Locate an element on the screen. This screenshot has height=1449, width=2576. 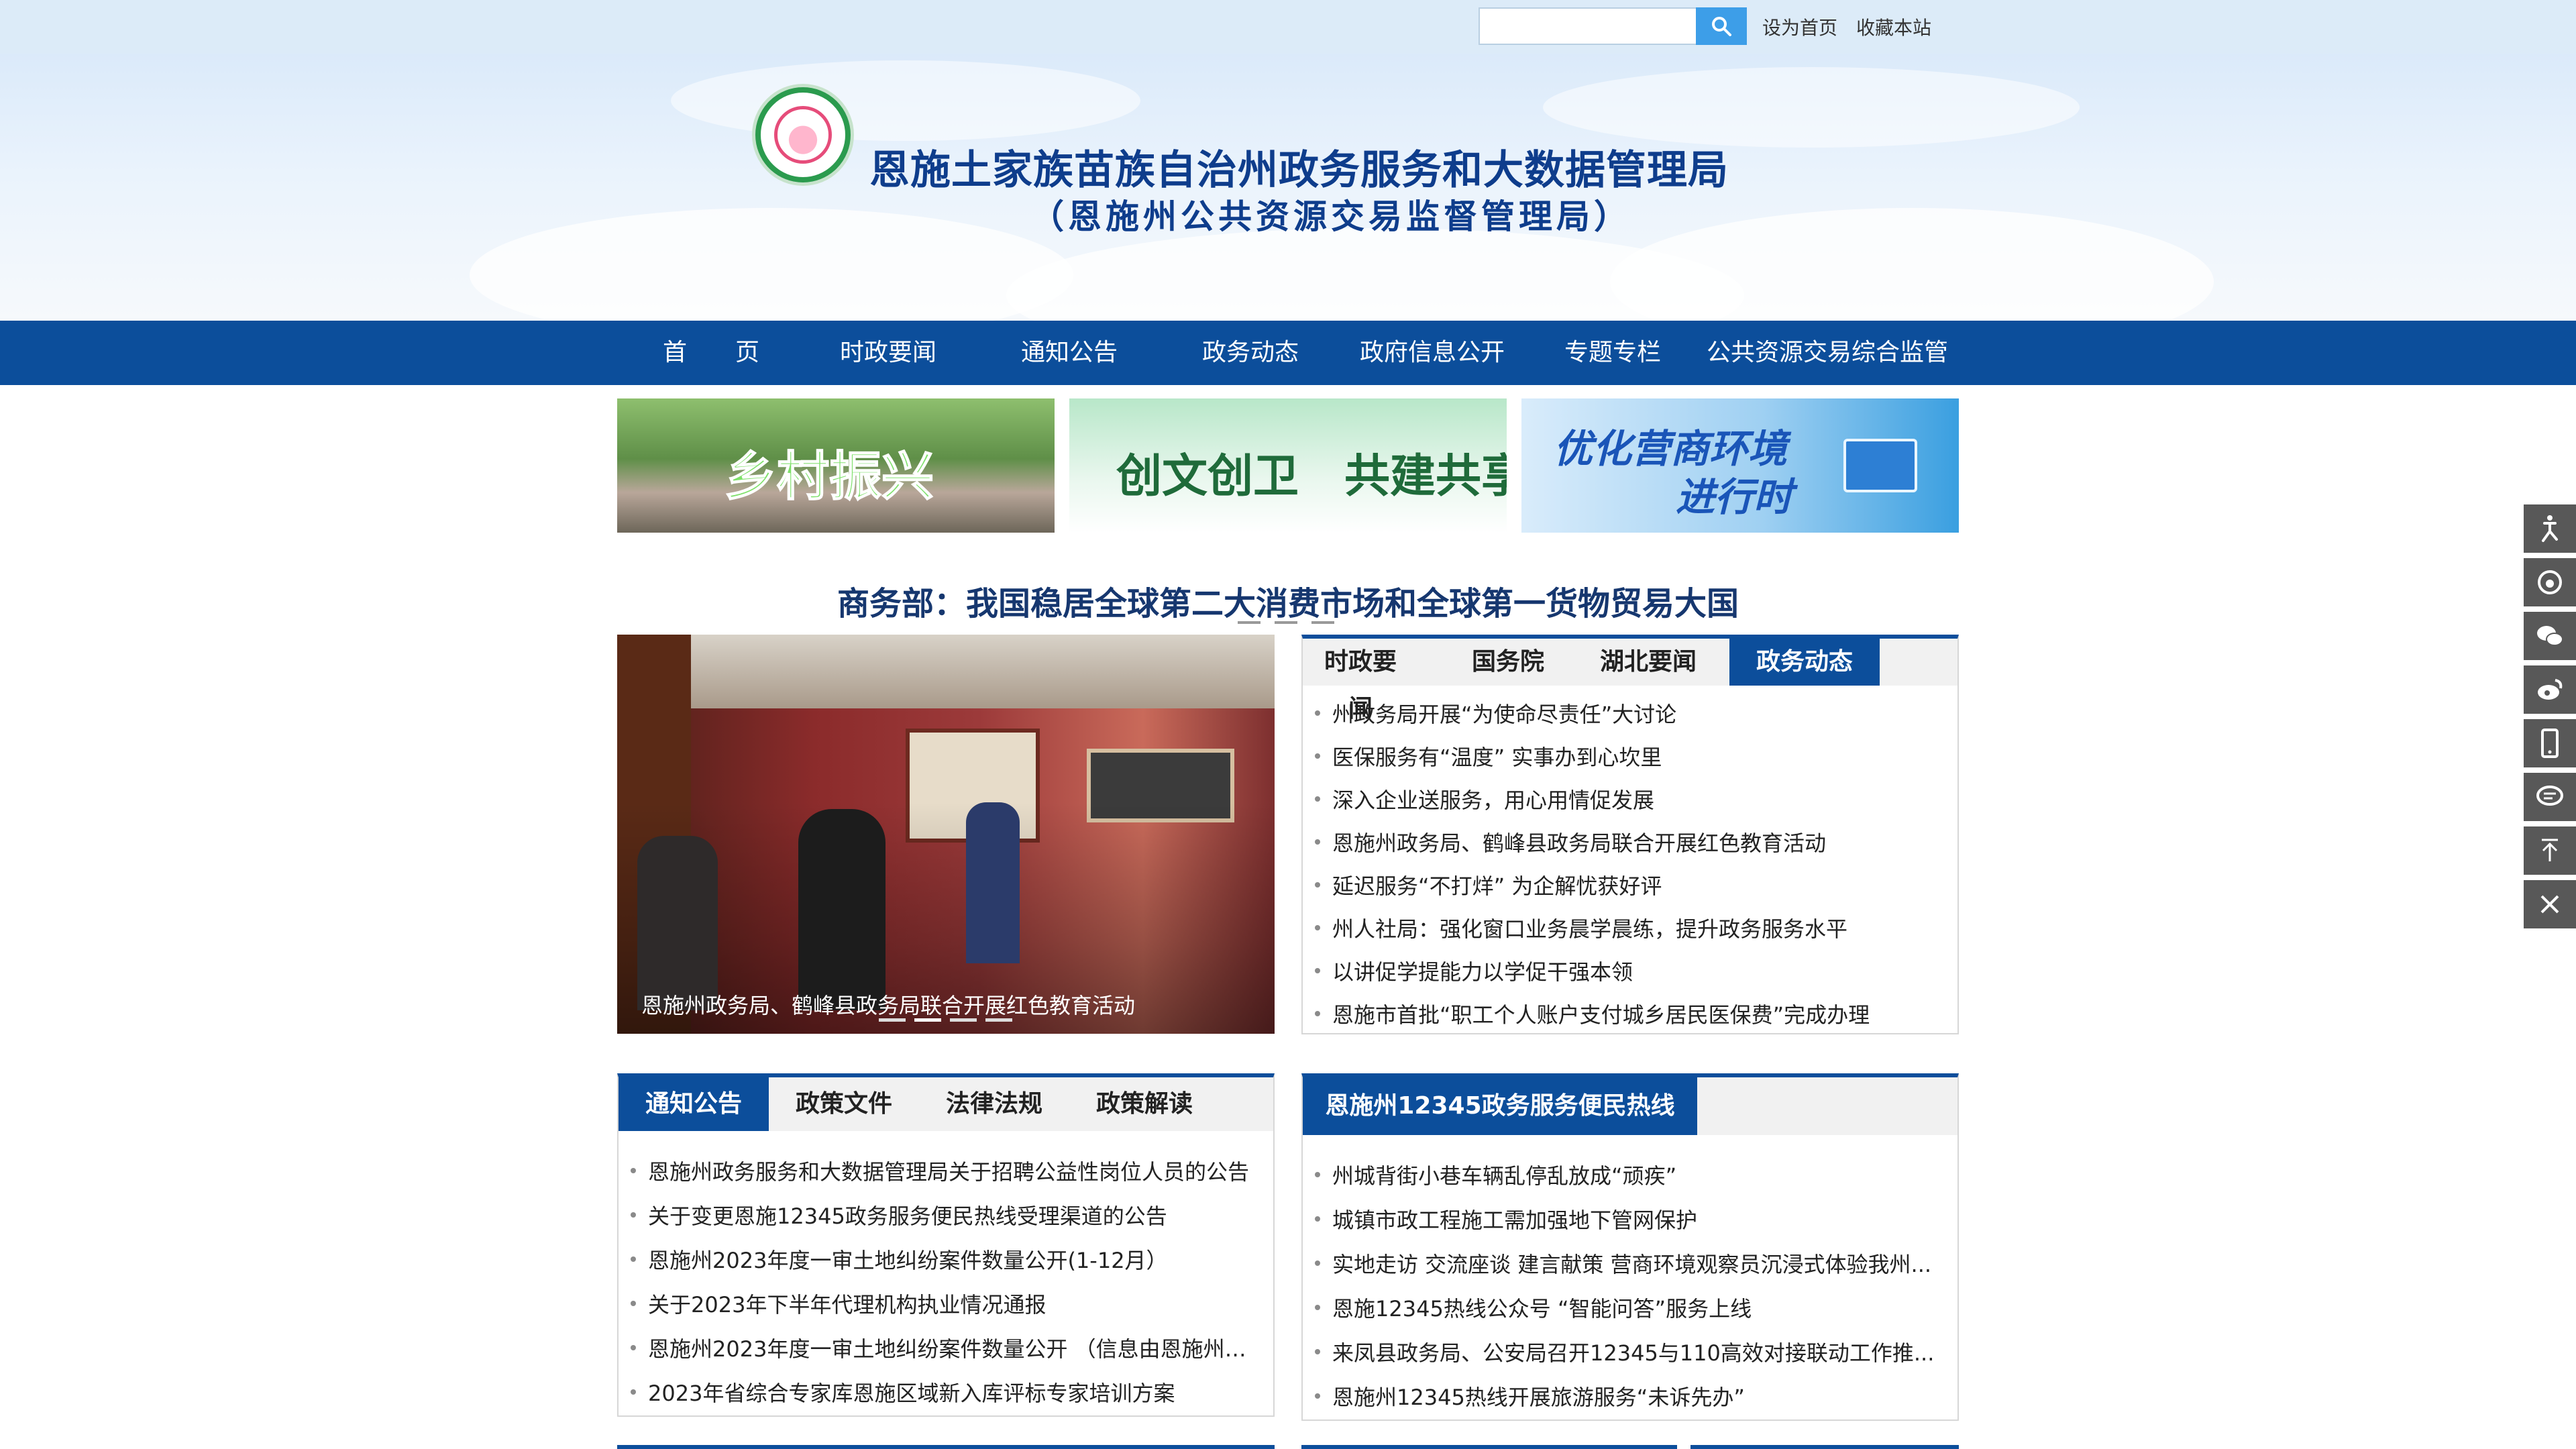
tab-laws-regulations: 法律法规 is located at coordinates (994, 1104).